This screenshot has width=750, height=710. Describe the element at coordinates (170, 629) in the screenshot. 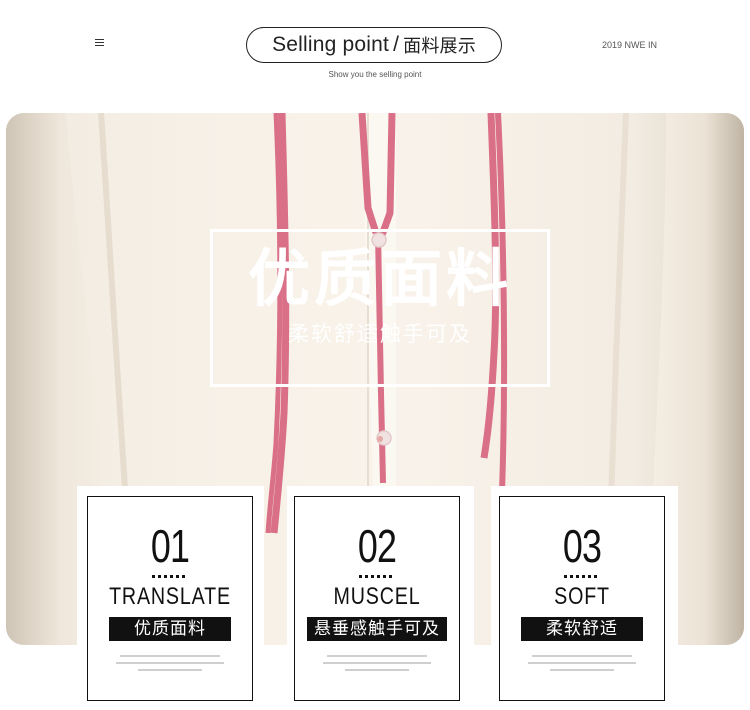

I see `card-chinese-label: 优质面料` at that location.